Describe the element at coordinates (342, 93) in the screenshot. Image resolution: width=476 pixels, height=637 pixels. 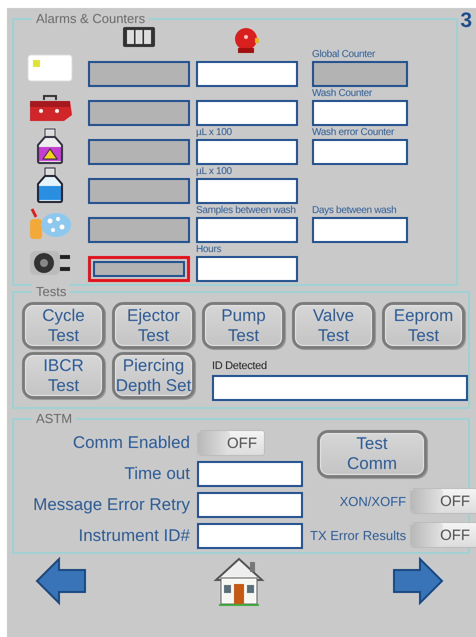
I see `field-label: Wash Counter` at that location.